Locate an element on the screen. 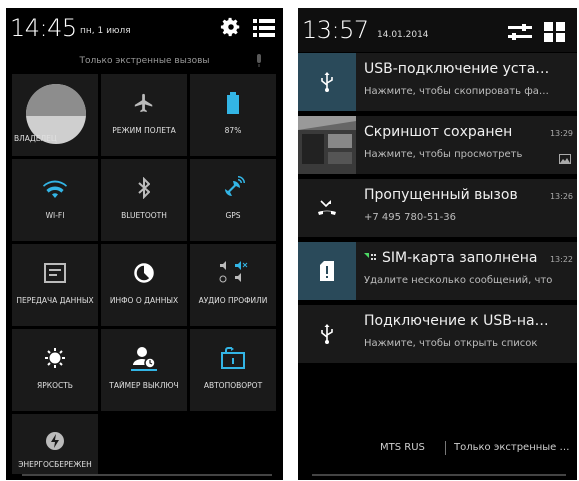 The height and width of the screenshot is (481, 579). tile-gps: GPS is located at coordinates (233, 200).